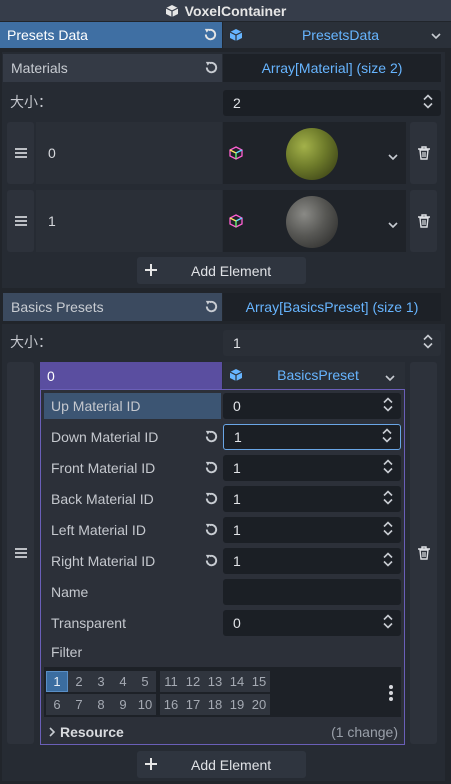 This screenshot has height=784, width=451. I want to click on materials-size-label: 大小：, so click(31, 102).